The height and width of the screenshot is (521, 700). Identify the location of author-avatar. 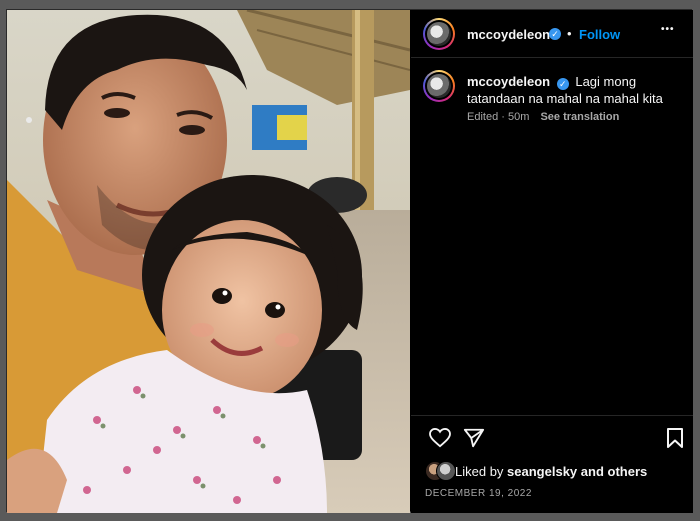
(439, 34).